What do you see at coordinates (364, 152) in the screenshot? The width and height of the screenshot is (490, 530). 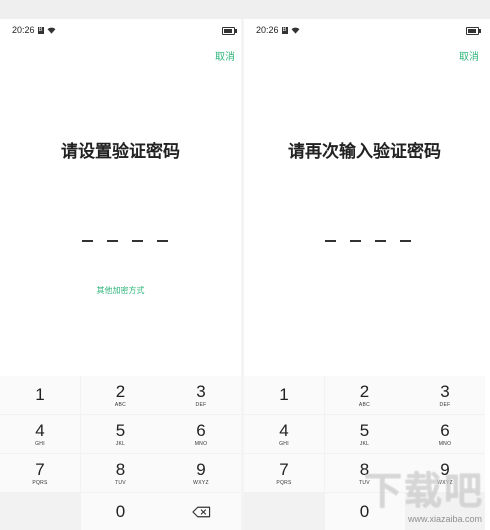 I see `page-title: 请再次输入验证密码` at bounding box center [364, 152].